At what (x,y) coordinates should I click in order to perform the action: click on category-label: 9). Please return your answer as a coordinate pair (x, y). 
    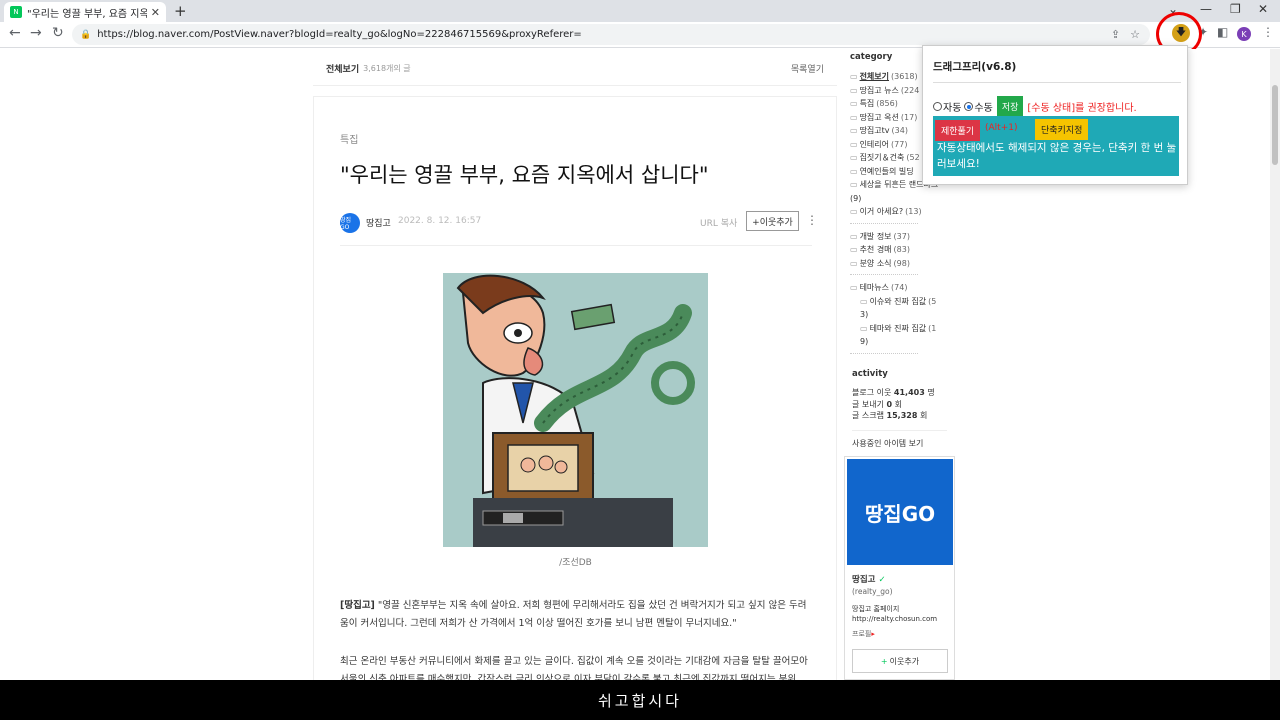
    Looking at the image, I should click on (864, 342).